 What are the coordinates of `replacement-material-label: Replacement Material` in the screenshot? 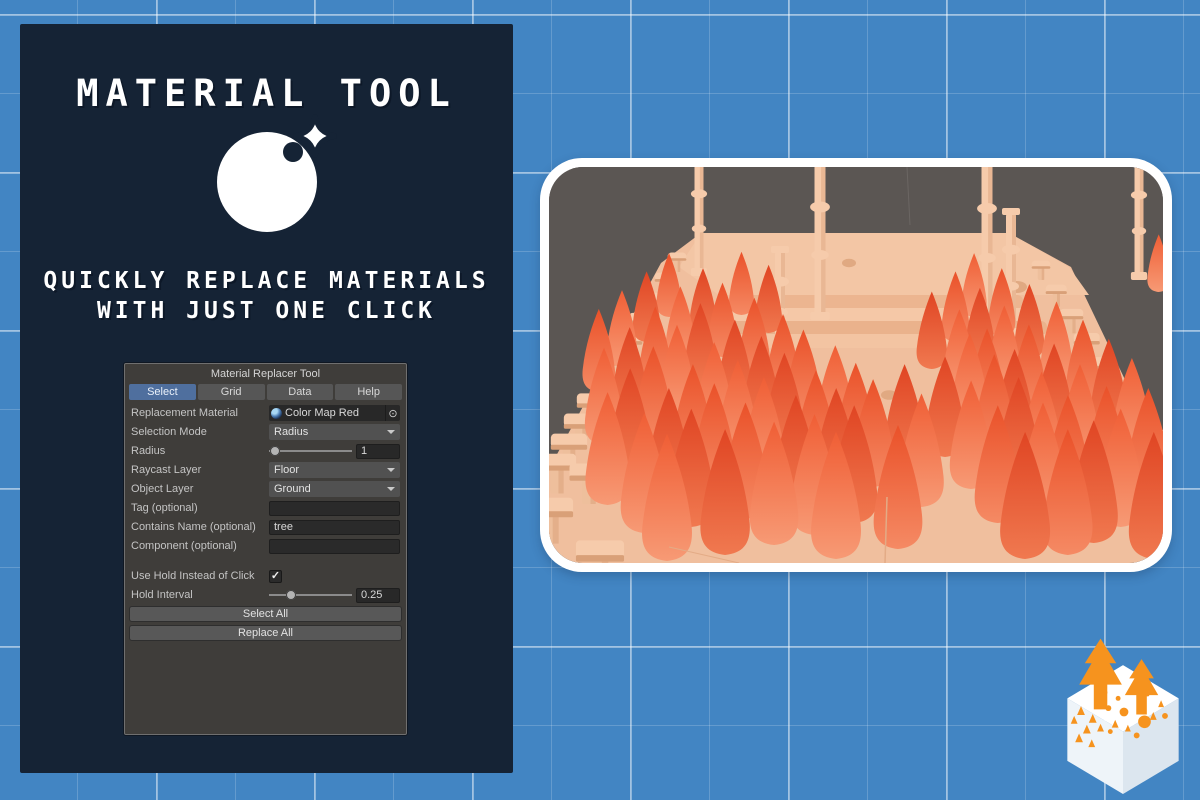 It's located at (184, 413).